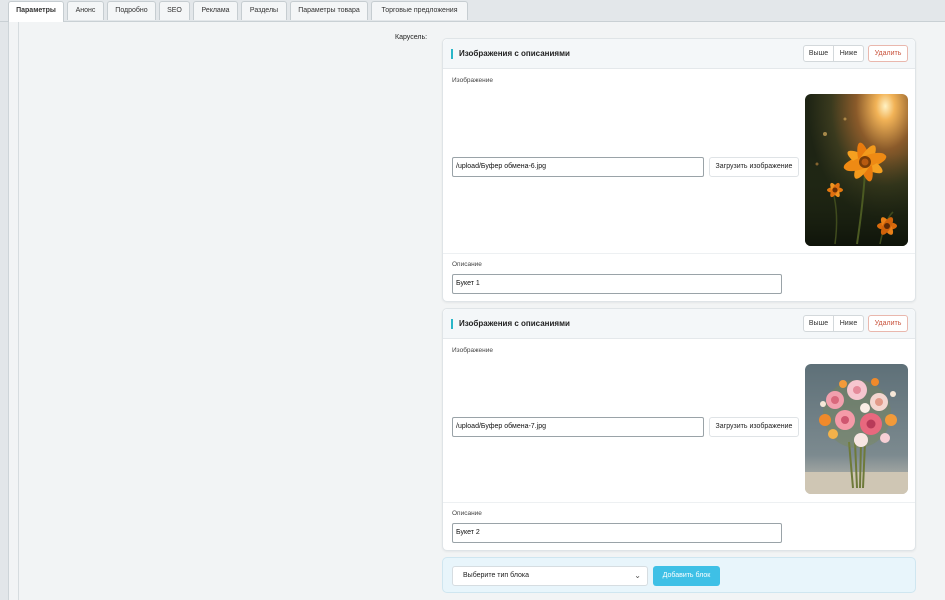 This screenshot has width=945, height=600. I want to click on tab-reklama: Реклама, so click(215, 10).